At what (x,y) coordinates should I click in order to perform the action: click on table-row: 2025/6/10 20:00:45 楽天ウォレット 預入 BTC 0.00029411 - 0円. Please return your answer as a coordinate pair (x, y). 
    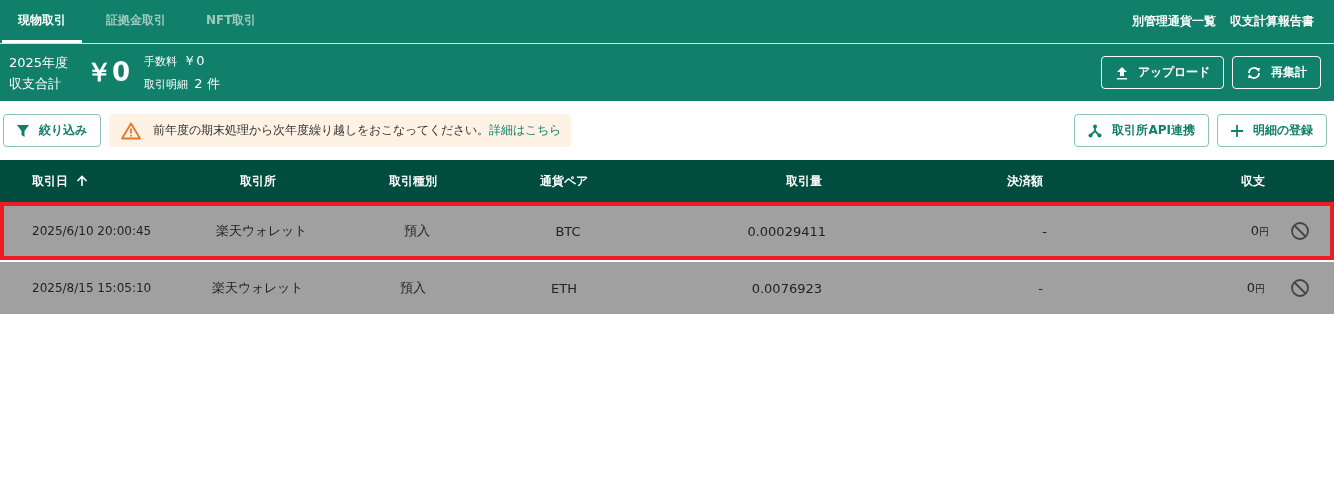
    Looking at the image, I should click on (667, 231).